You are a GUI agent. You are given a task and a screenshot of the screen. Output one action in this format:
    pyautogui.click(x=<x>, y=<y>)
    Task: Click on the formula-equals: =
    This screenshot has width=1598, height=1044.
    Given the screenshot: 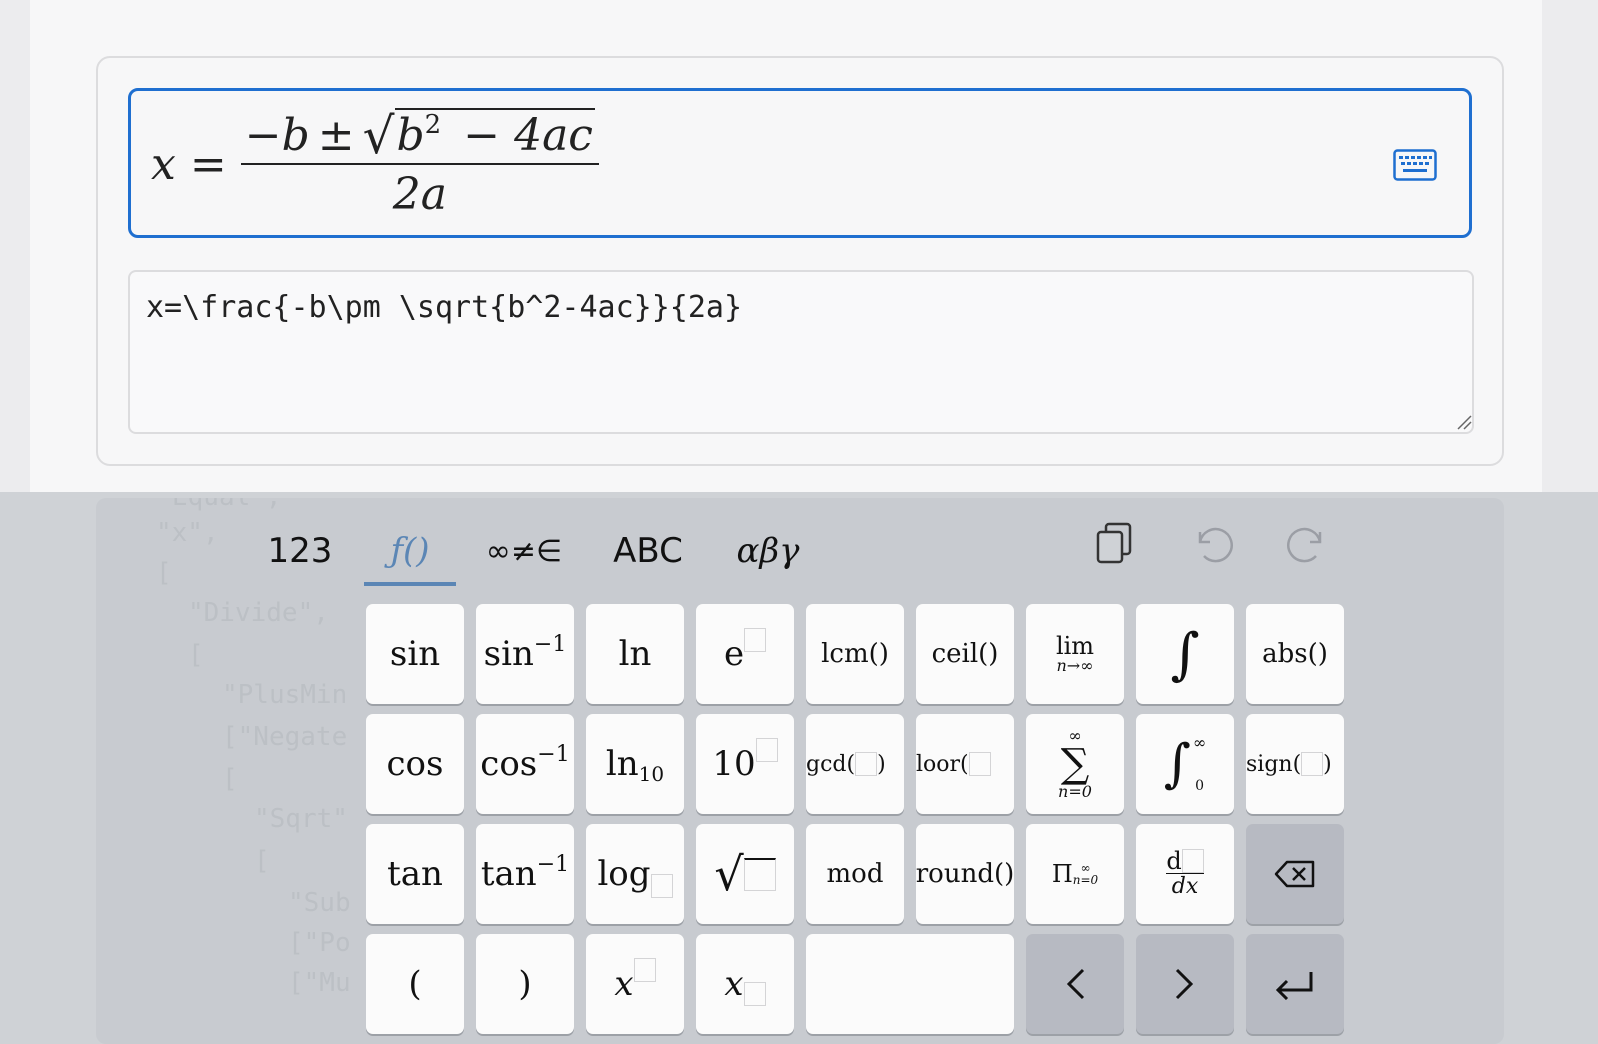 What is the action you would take?
    pyautogui.click(x=208, y=164)
    